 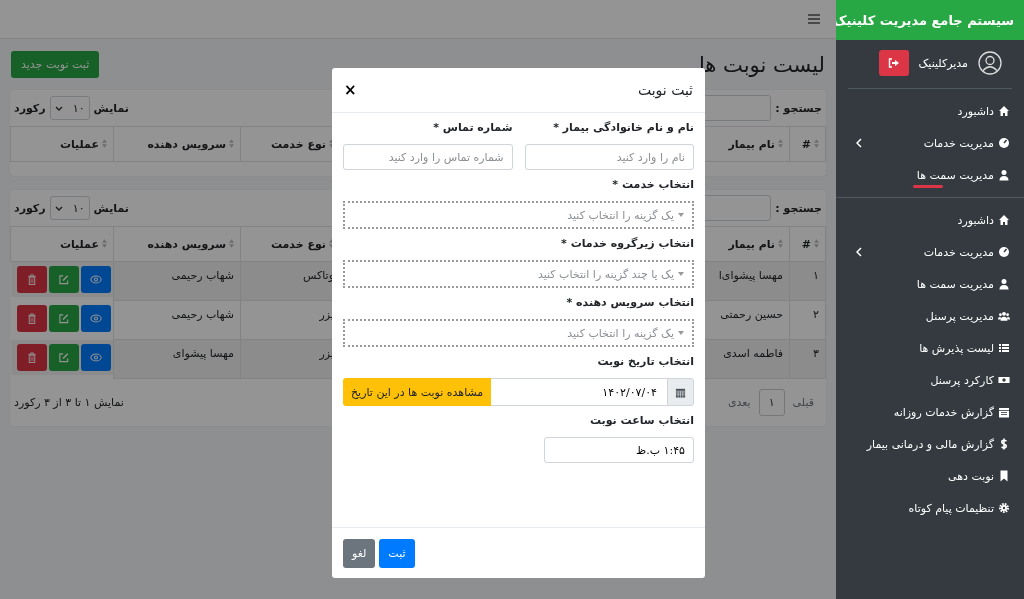 What do you see at coordinates (472, 127) in the screenshot?
I see `field-label: شماره تماس *` at bounding box center [472, 127].